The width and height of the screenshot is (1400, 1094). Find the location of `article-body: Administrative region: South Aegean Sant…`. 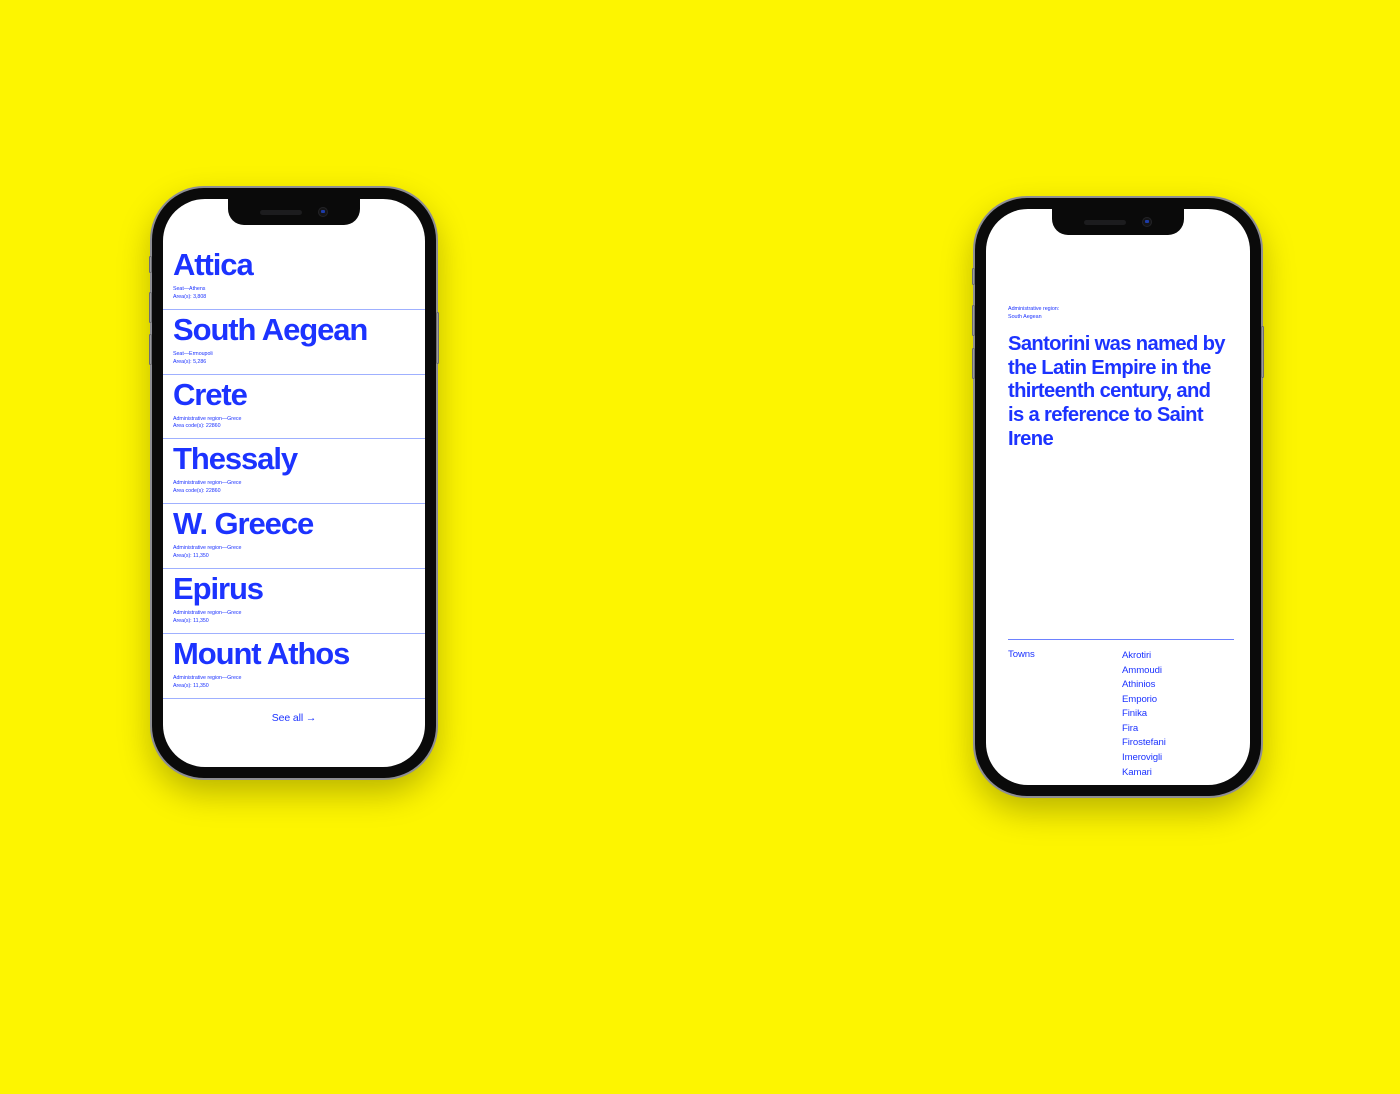

article-body: Administrative region: South Aegean Sant… is located at coordinates (1118, 330).